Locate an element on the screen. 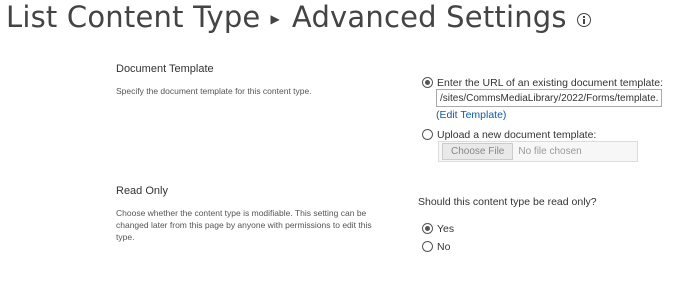 This screenshot has width=688, height=290. edit-template-link: (Edit Template) is located at coordinates (471, 115).